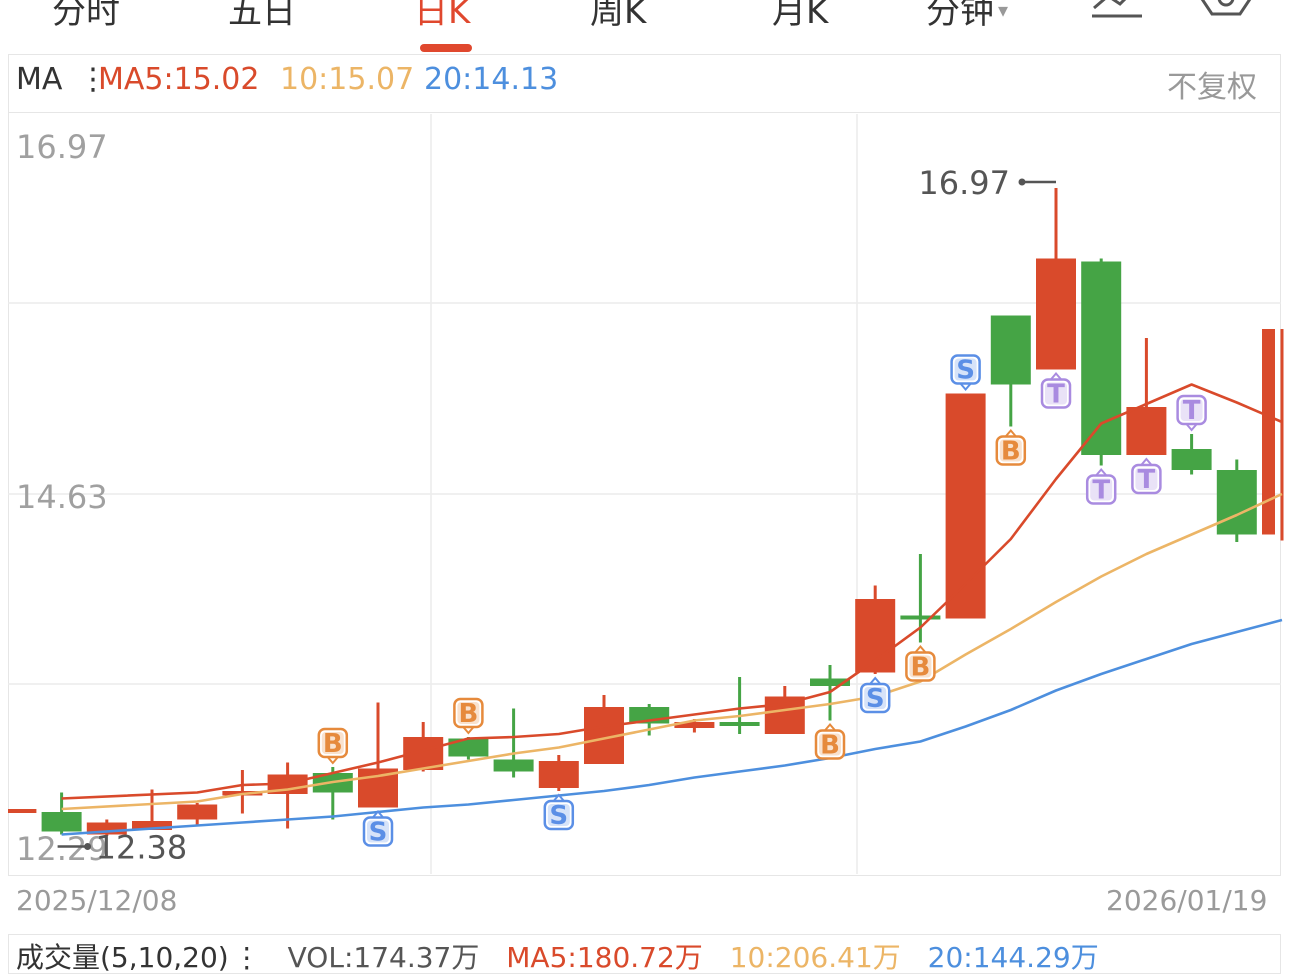 This screenshot has width=1290, height=976. Describe the element at coordinates (97, 900) in the screenshot. I see `x-label-start: 2025/12/08` at that location.